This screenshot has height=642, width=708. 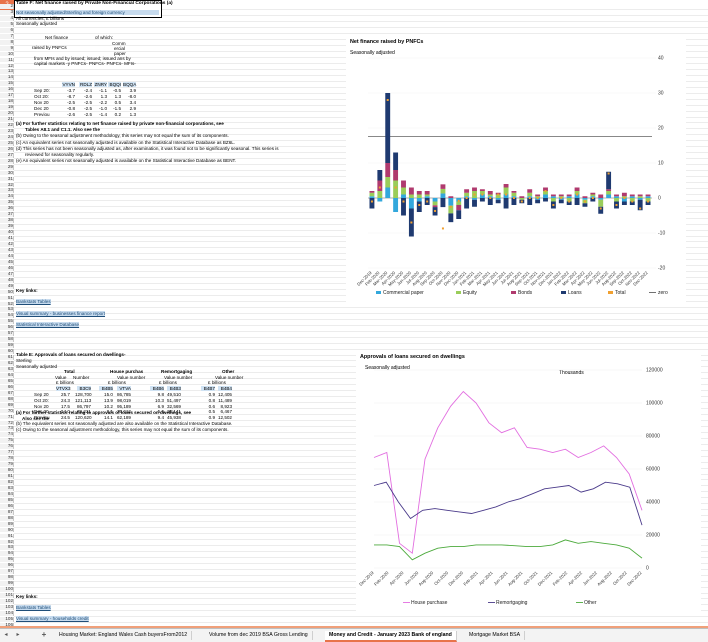 I want to click on row-number: 67, so click(x=7, y=393).